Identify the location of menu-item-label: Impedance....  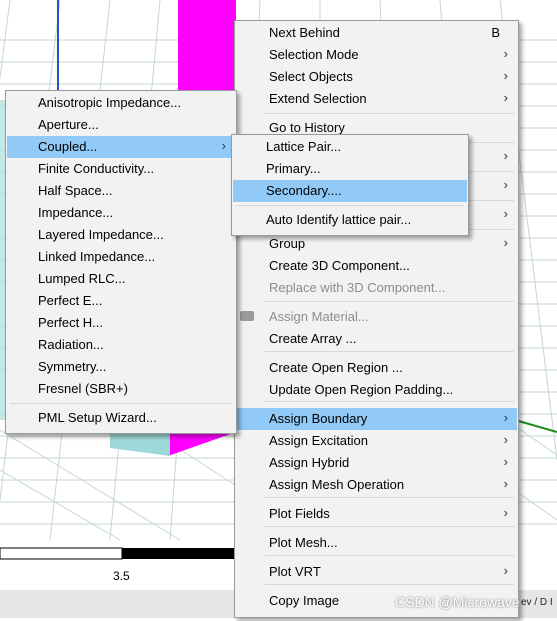
(76, 212).